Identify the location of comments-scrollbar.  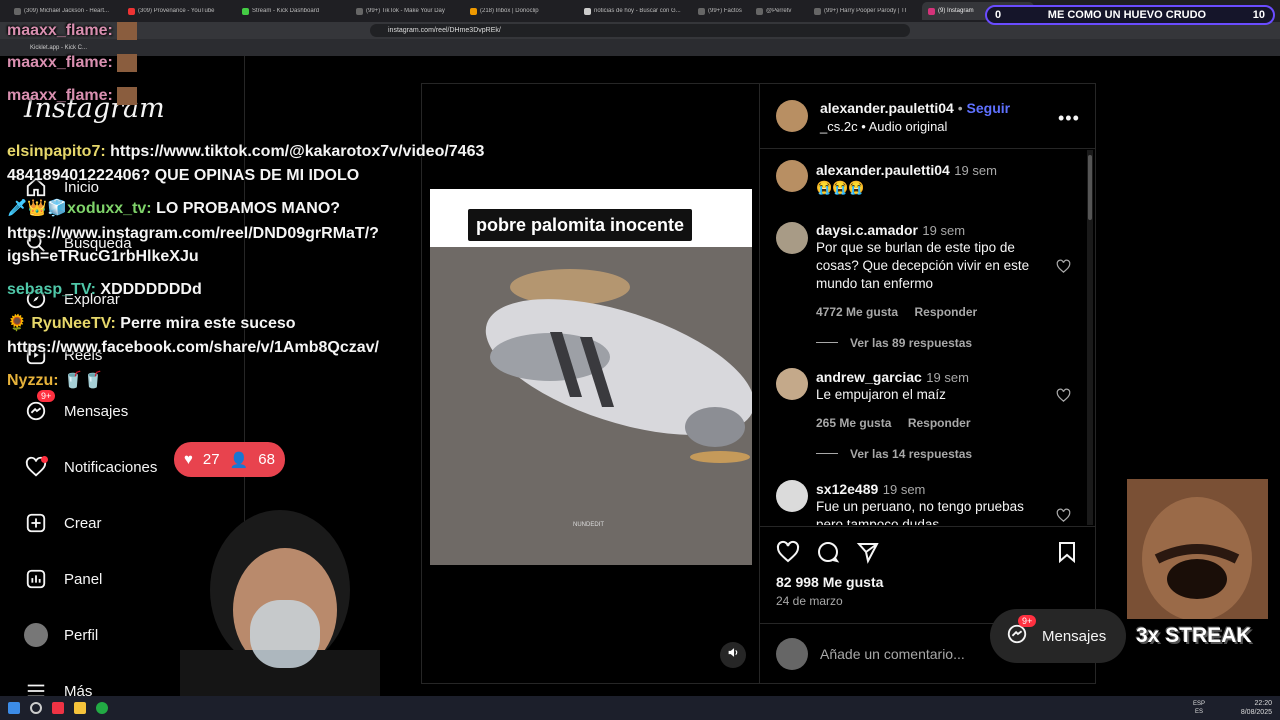
(1090, 337).